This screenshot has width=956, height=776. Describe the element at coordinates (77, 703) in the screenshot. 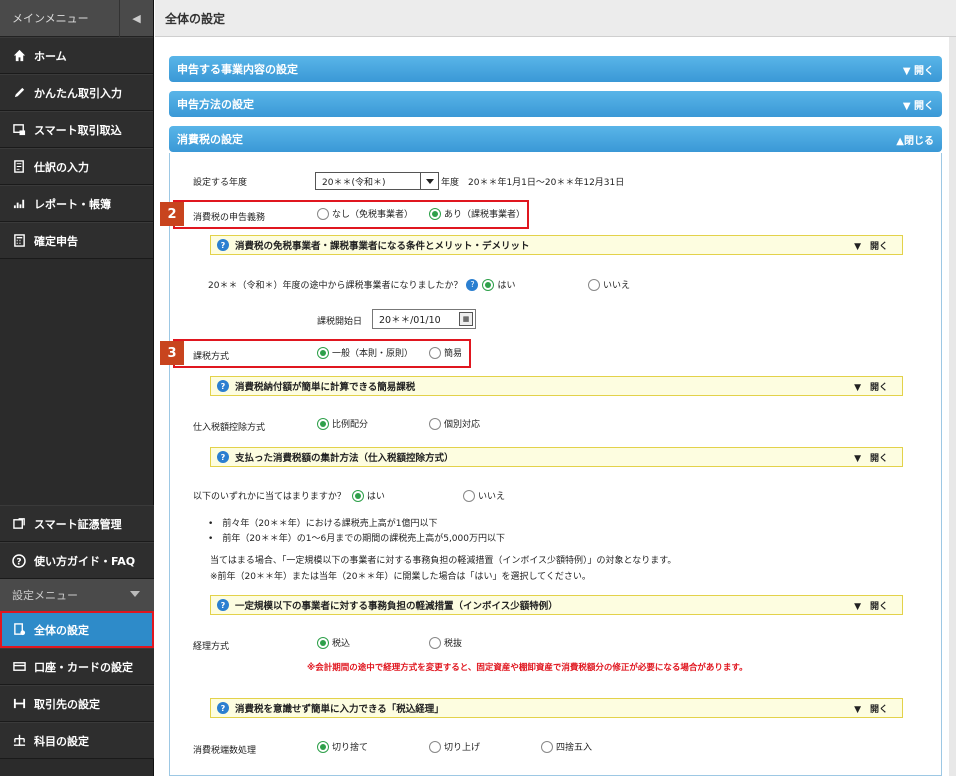

I see `sidebar-item-partner-settings: 取引先の設定` at that location.